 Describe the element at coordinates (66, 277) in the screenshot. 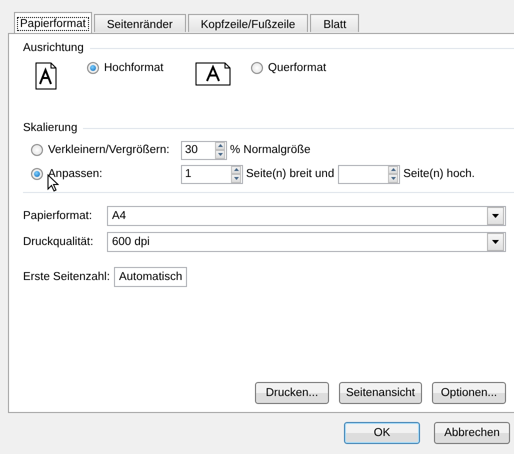

I see `field-label: Erste Seitenzahl:` at that location.